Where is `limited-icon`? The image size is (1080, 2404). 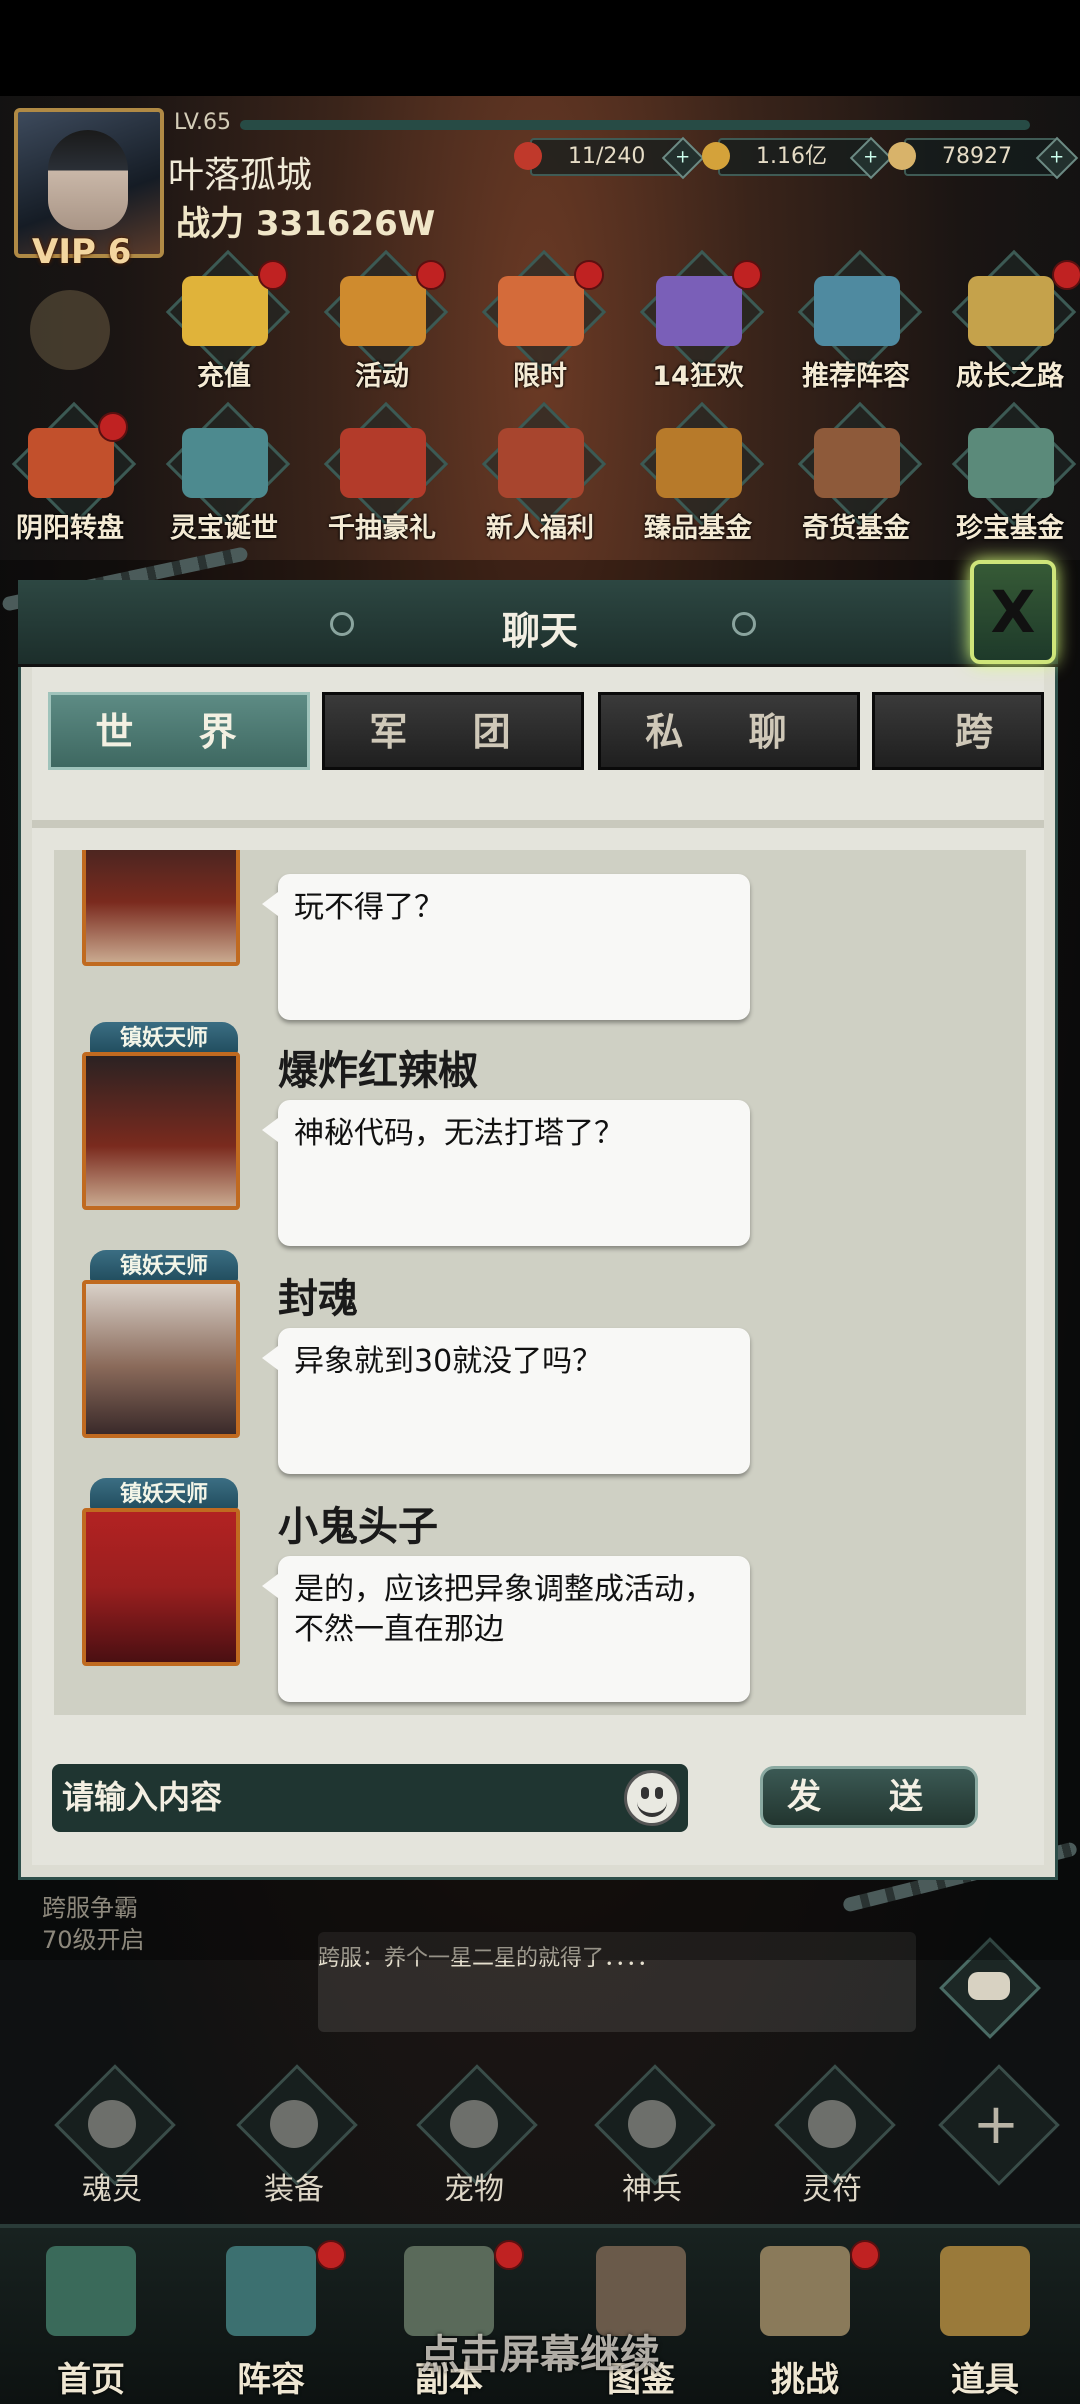 limited-icon is located at coordinates (541, 311).